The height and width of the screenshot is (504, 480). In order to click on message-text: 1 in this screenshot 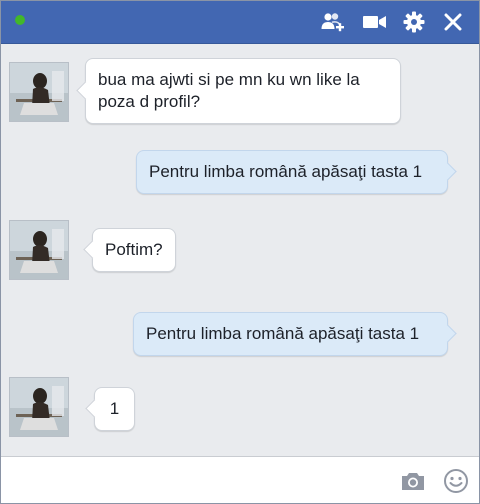, I will do `click(114, 408)`.